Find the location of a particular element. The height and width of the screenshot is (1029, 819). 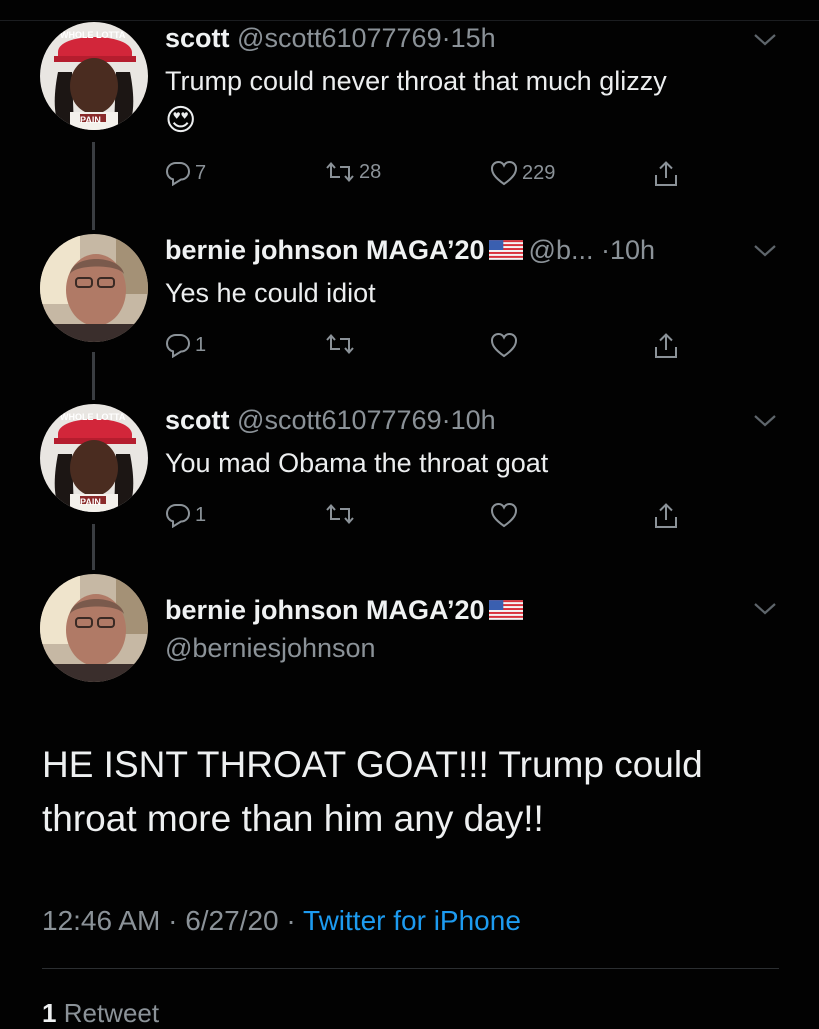

tweet-header: scott @scott61077769·10h is located at coordinates (330, 420).